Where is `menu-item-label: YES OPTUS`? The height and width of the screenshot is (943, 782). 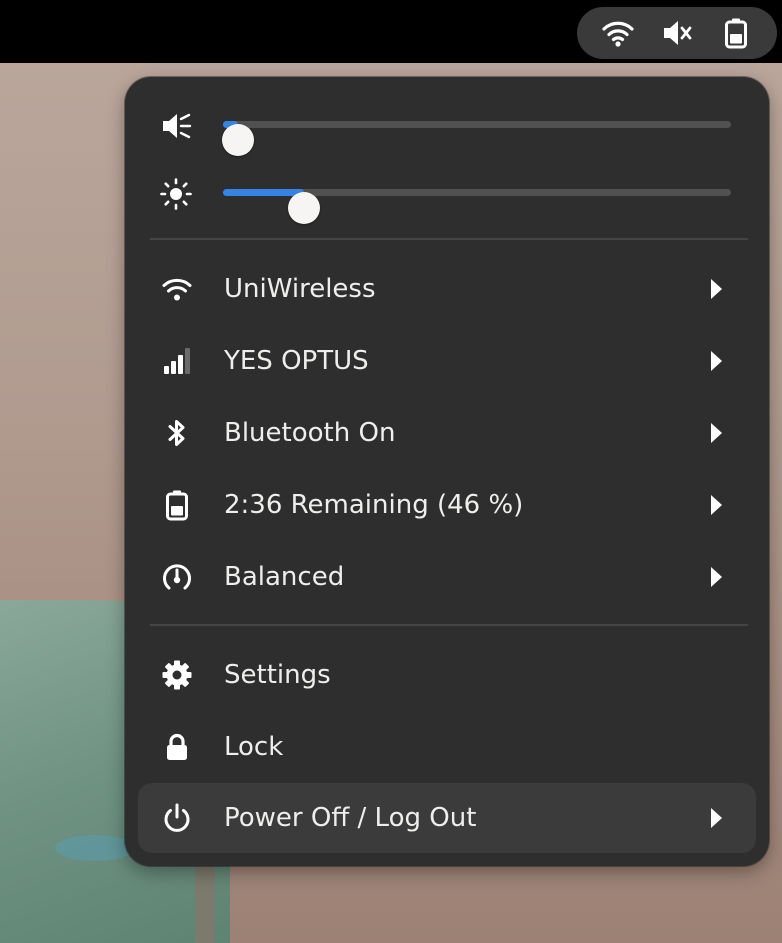
menu-item-label: YES OPTUS is located at coordinates (296, 361).